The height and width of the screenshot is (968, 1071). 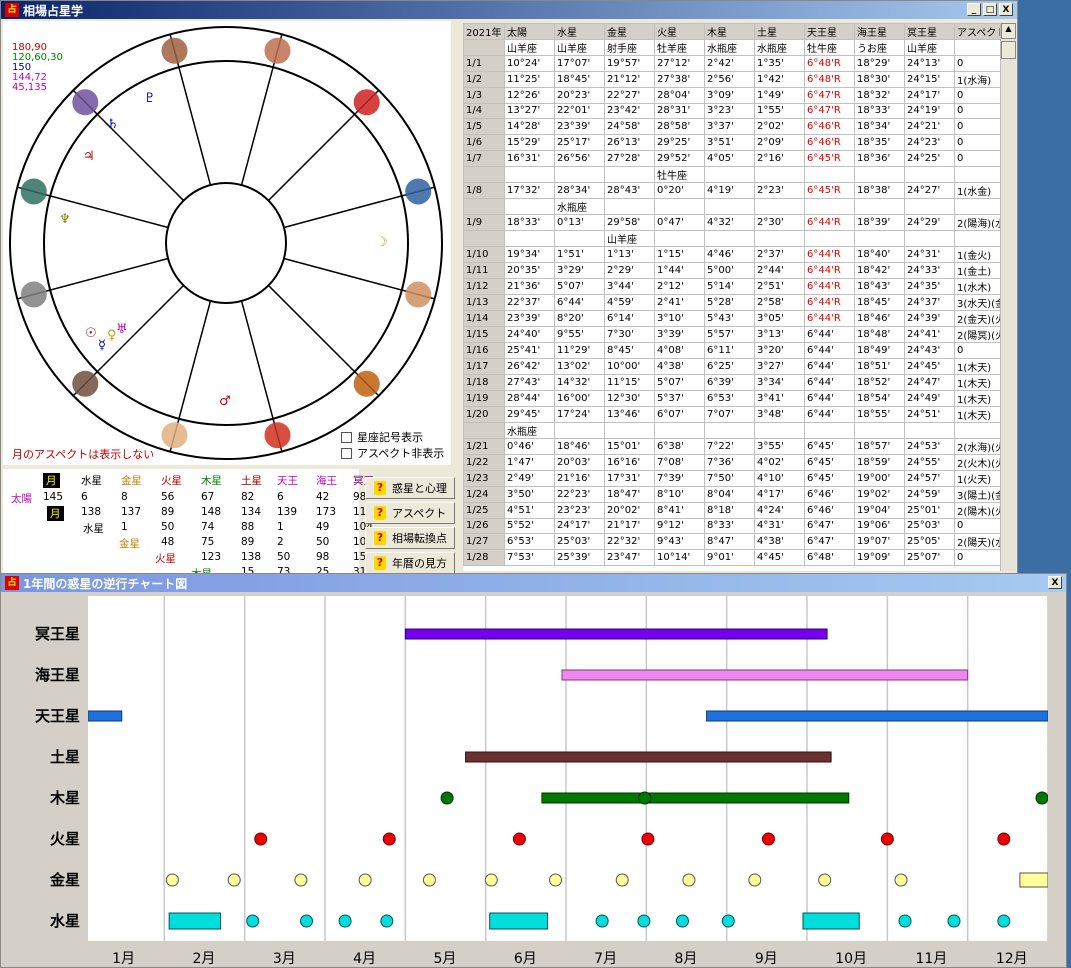 What do you see at coordinates (1008, 297) in the screenshot?
I see `vertical-scrollbar: ▲` at bounding box center [1008, 297].